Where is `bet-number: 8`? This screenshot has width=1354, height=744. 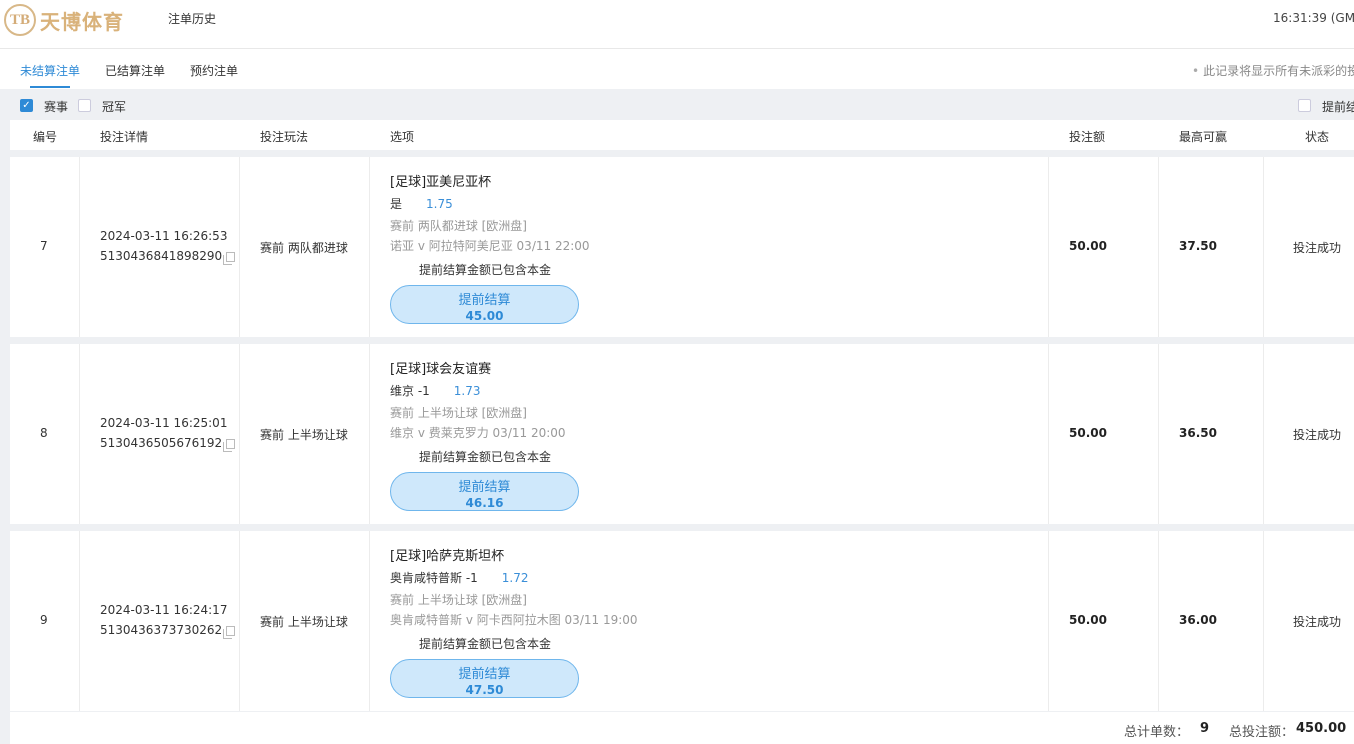 bet-number: 8 is located at coordinates (44, 433).